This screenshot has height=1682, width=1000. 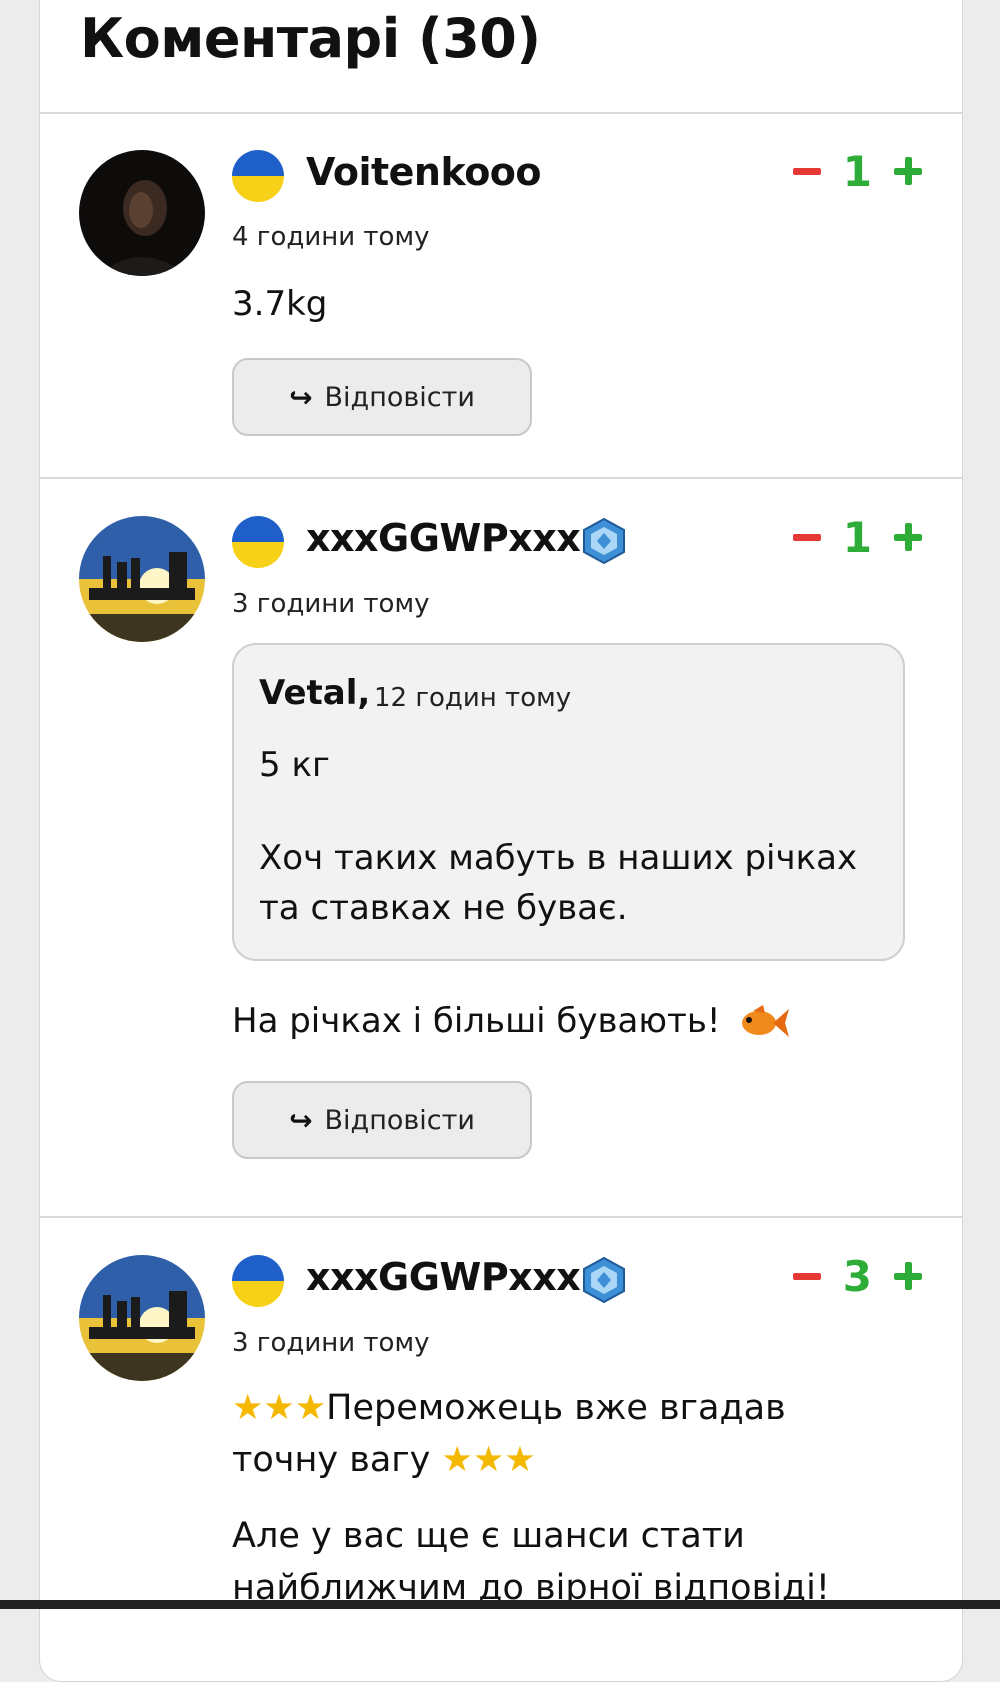 What do you see at coordinates (577, 1021) in the screenshot?
I see `comment-text: На річках і більші бувають!` at bounding box center [577, 1021].